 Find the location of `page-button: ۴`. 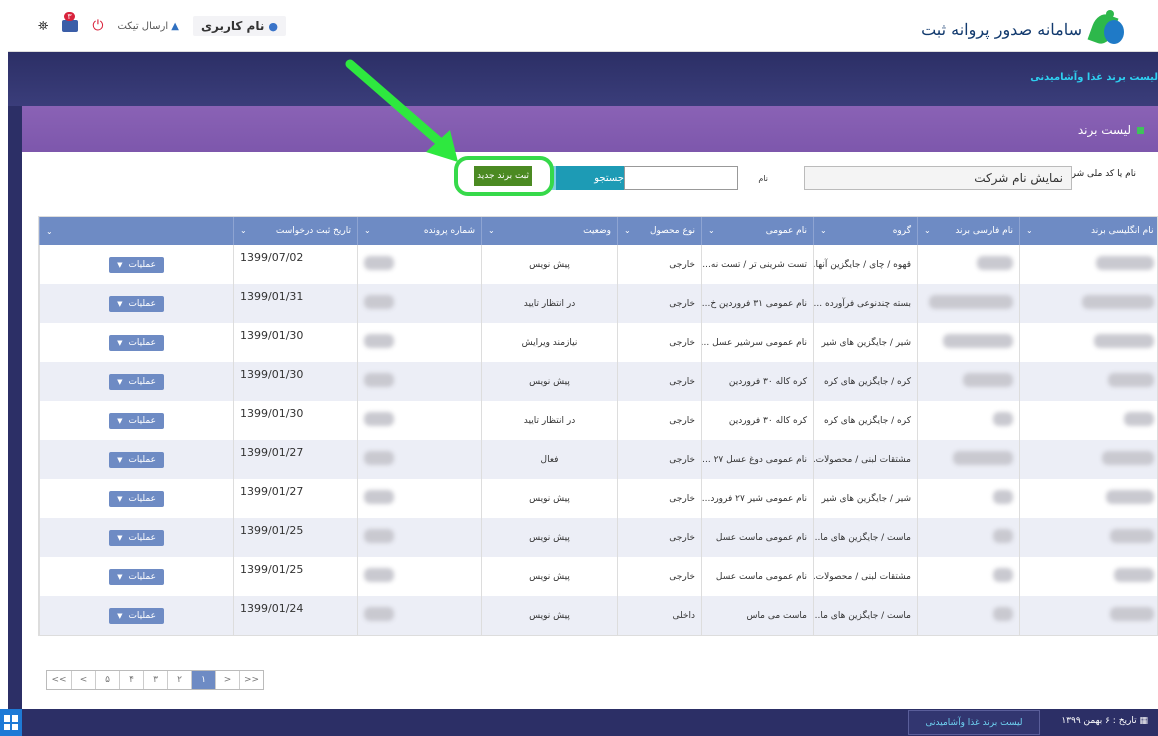

page-button: ۴ is located at coordinates (131, 680).